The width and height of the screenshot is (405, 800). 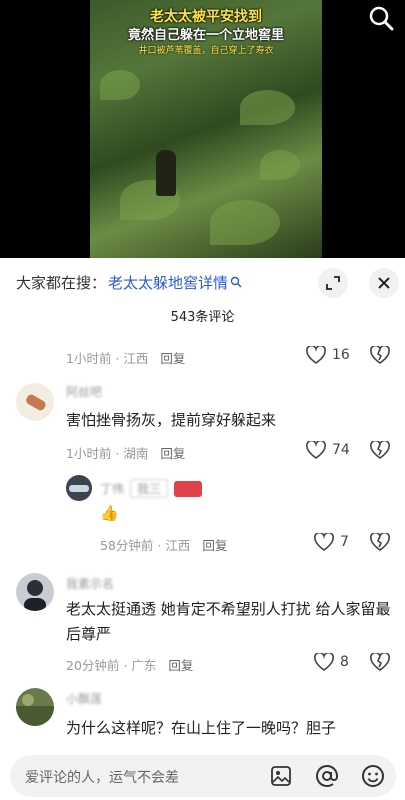 I want to click on comment-text: 👍, so click(x=109, y=513).